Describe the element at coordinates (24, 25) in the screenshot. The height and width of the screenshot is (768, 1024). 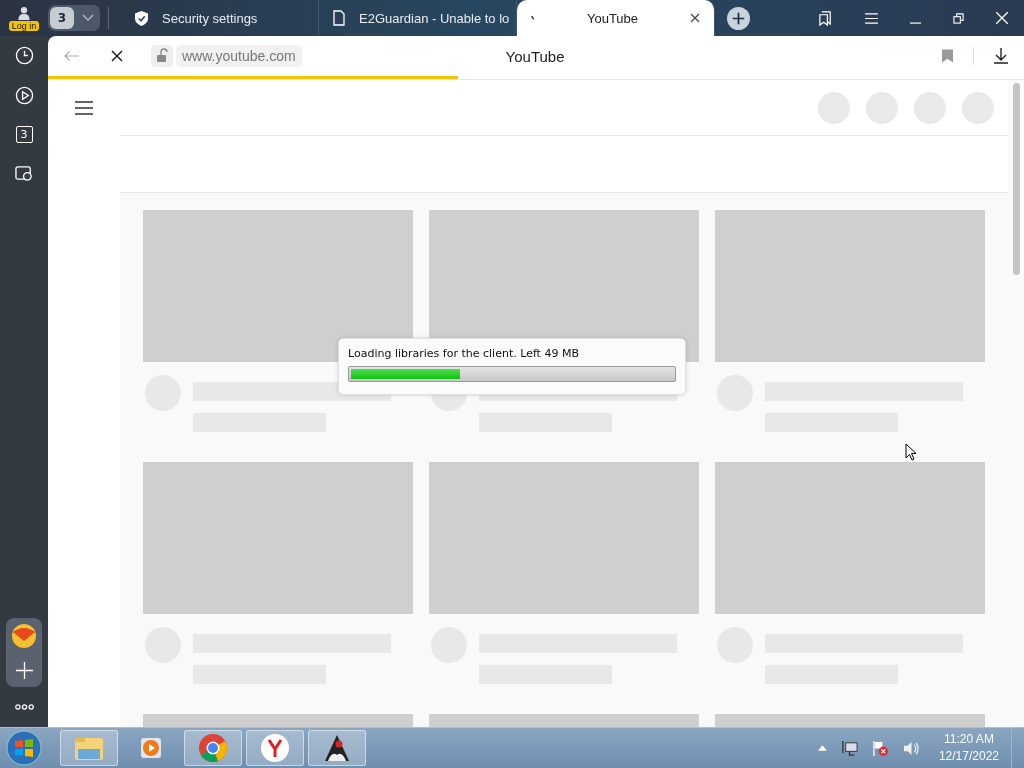
I see `login-label: Log in` at that location.